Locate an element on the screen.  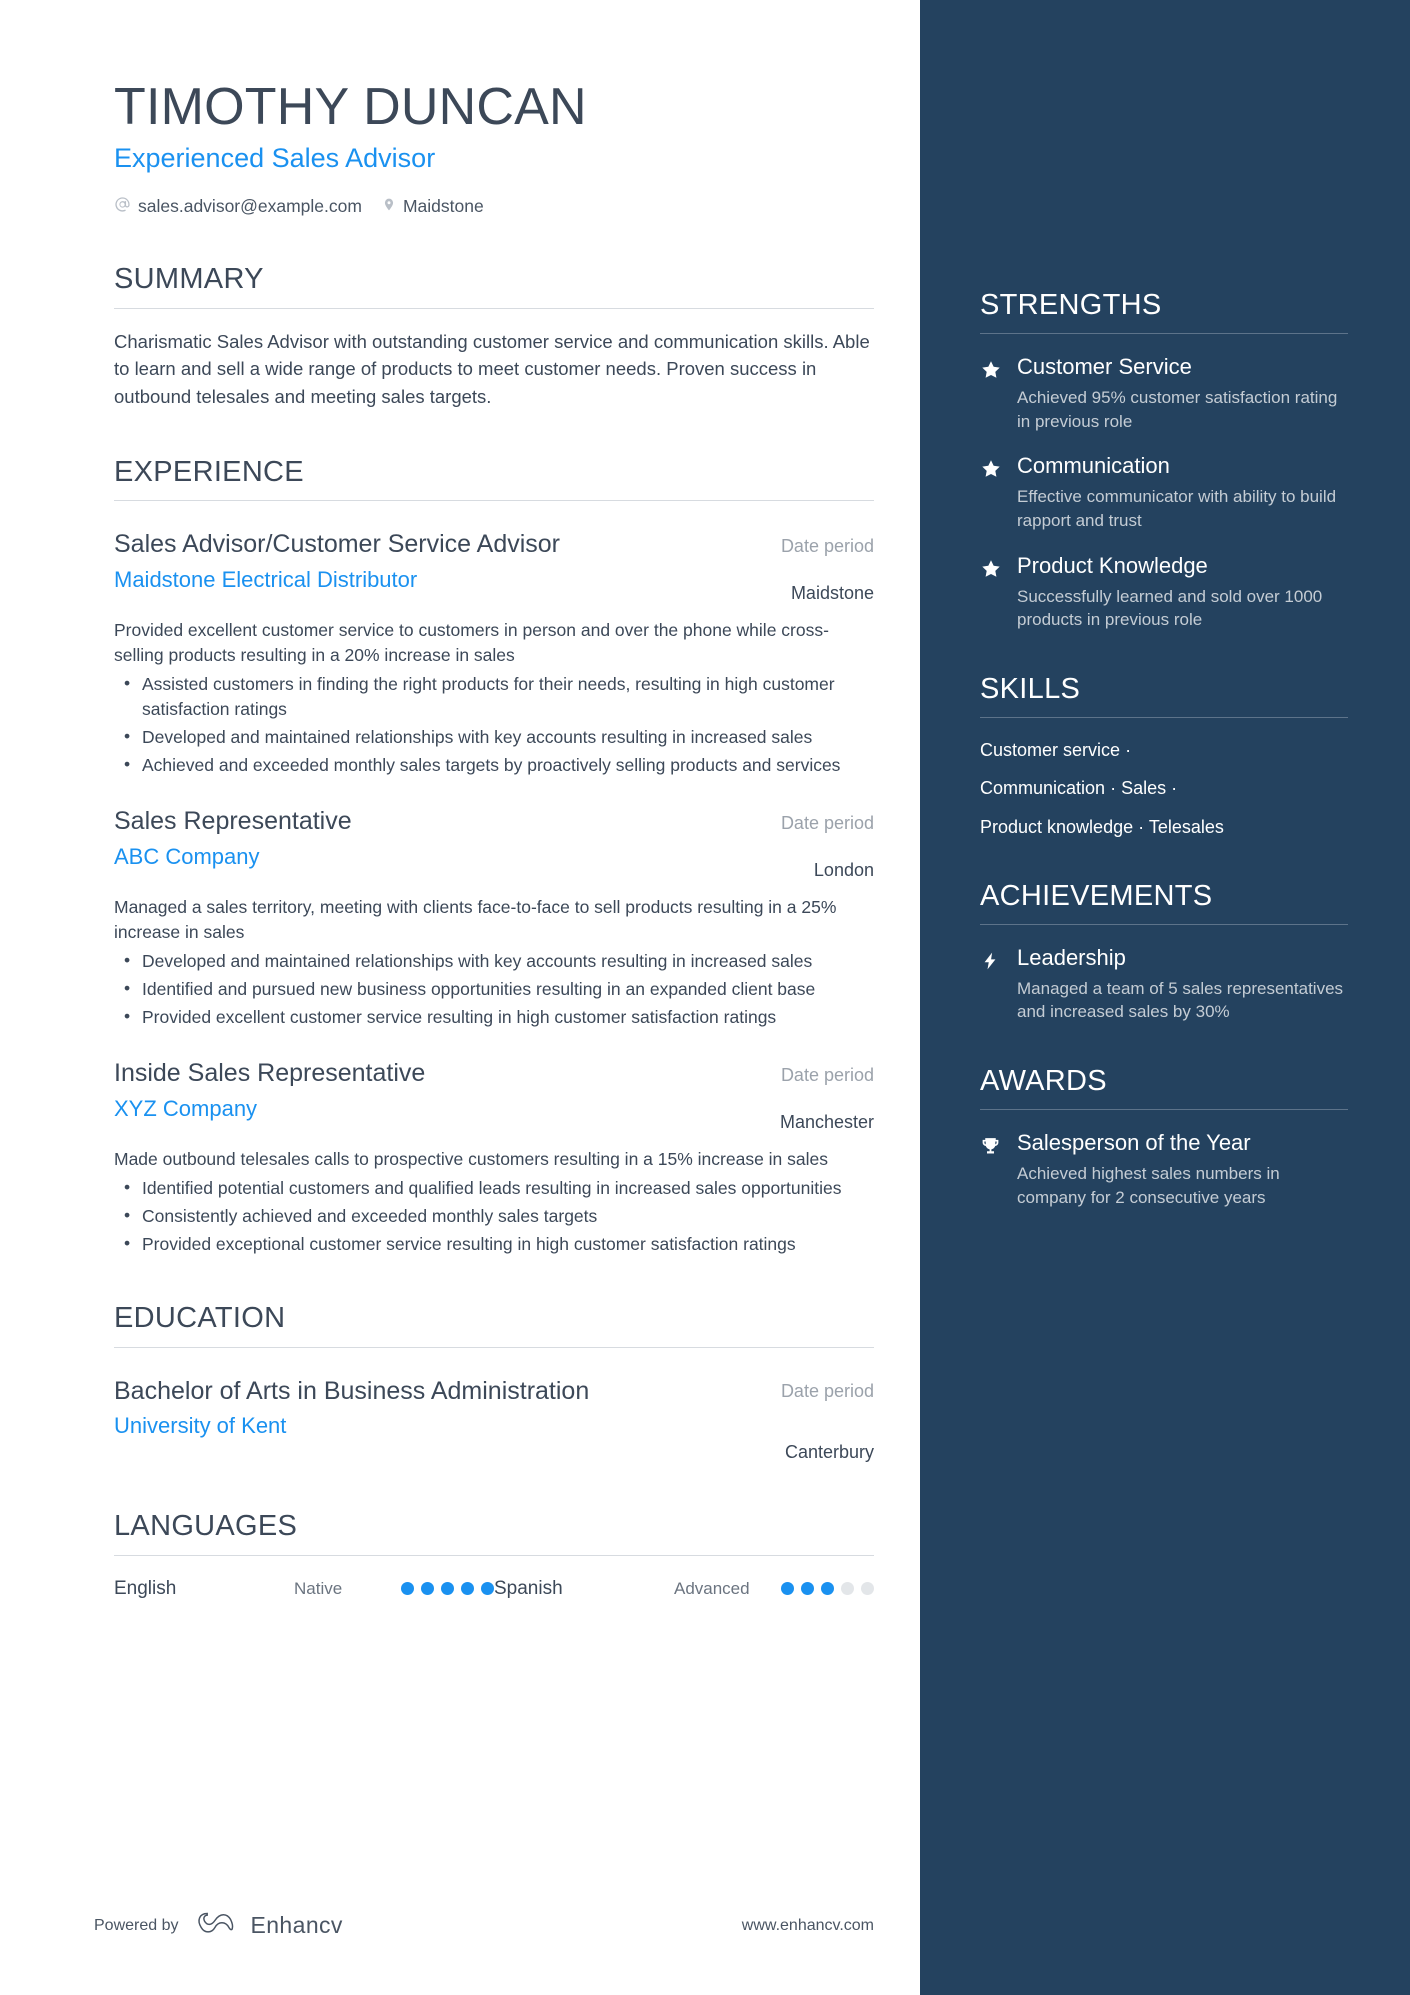
skill-tag: Product knowledge is located at coordinates (1057, 826).